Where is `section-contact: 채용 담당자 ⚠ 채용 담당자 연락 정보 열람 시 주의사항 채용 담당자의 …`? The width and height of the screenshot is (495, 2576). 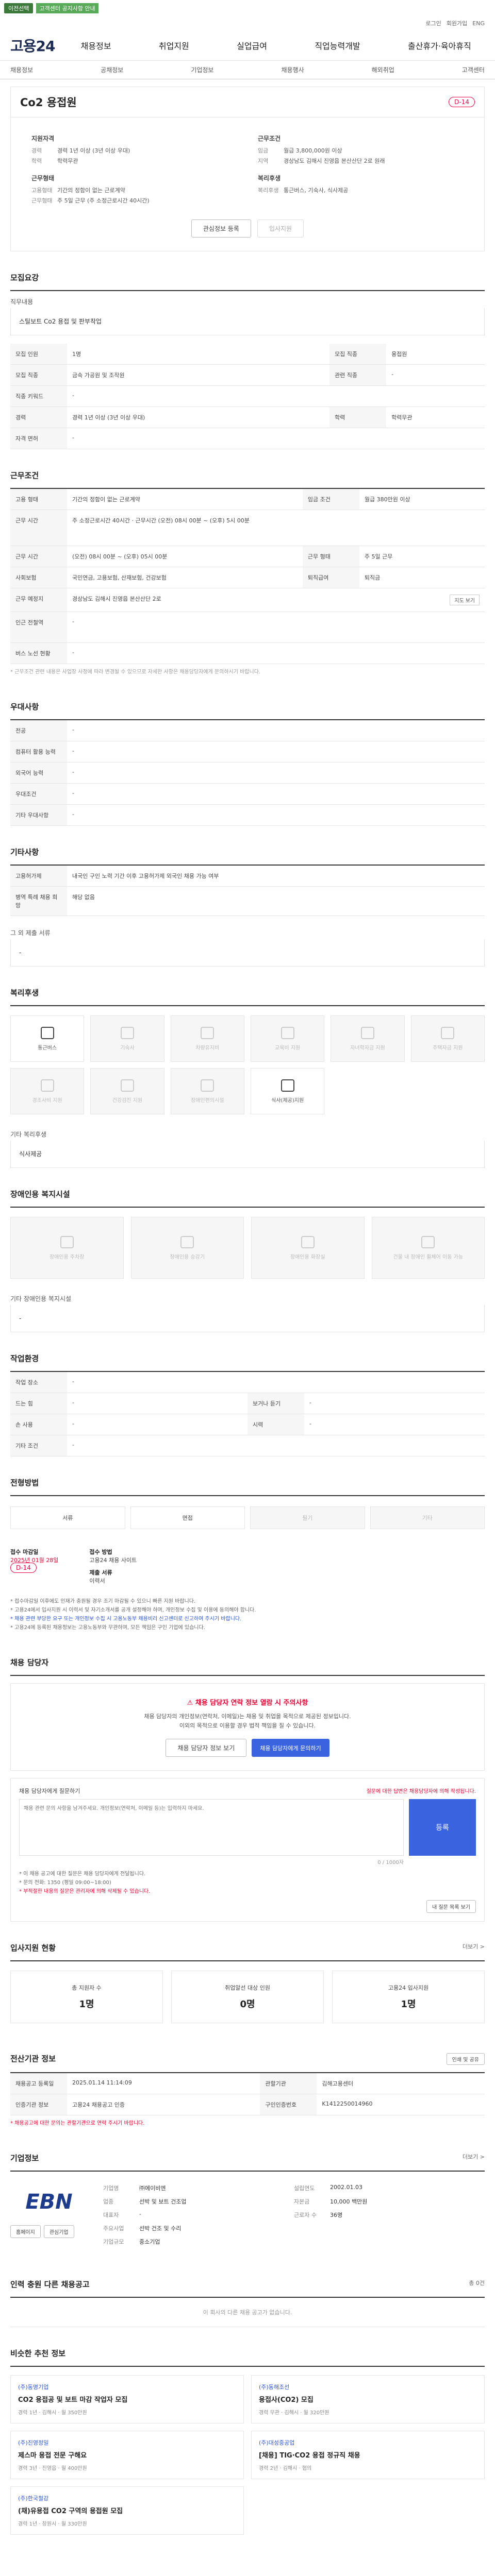 section-contact: 채용 담당자 ⚠ 채용 담당자 연락 정보 열람 시 주의사항 채용 담당자의 … is located at coordinates (247, 1779).